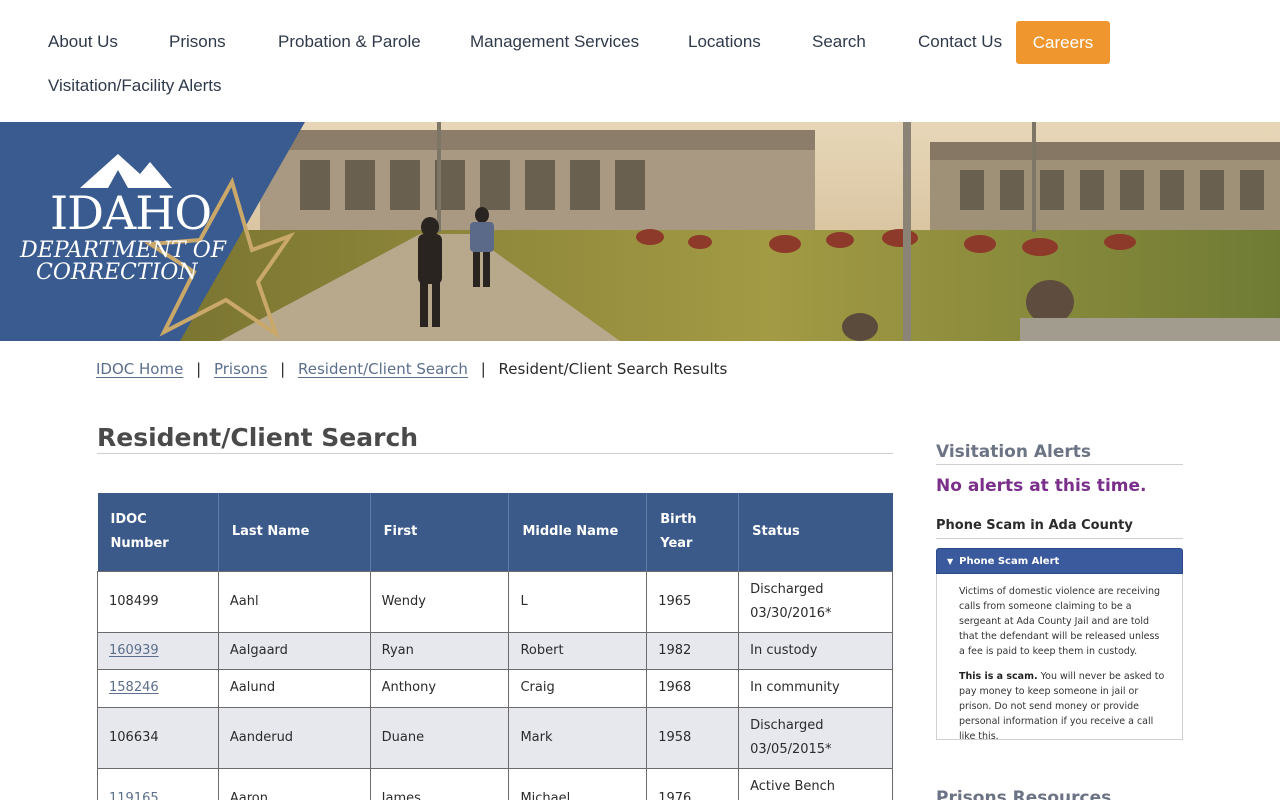 The image size is (1280, 800). I want to click on cell-idoc-number: 158246, so click(158, 688).